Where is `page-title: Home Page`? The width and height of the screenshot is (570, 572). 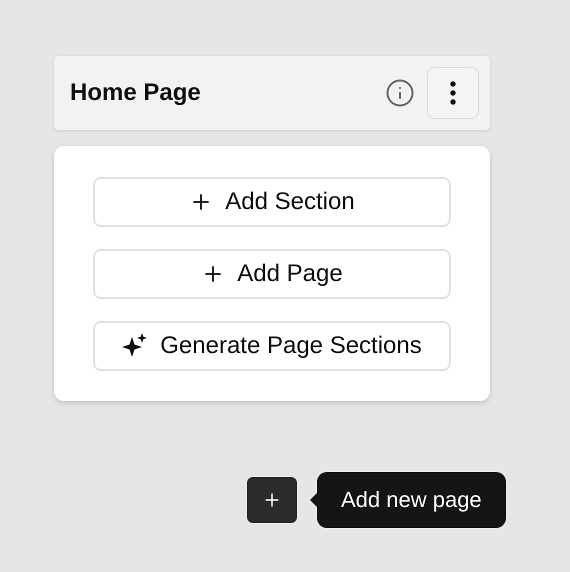 page-title: Home Page is located at coordinates (136, 93).